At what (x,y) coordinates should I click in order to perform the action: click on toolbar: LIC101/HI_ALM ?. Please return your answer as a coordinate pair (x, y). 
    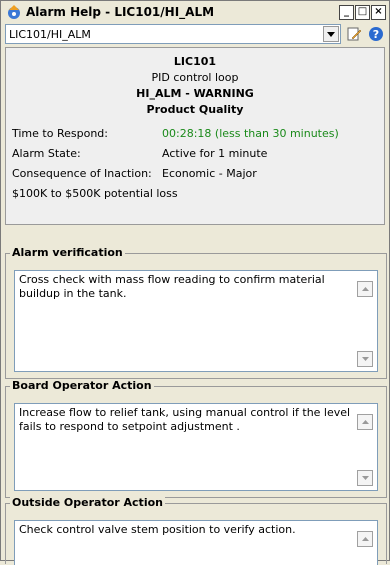
    Looking at the image, I should click on (195, 34).